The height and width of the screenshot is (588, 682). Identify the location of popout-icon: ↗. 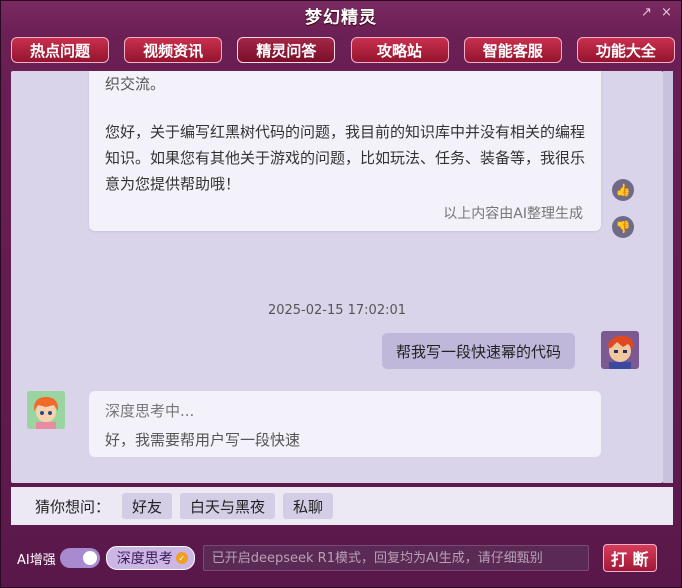
(646, 12).